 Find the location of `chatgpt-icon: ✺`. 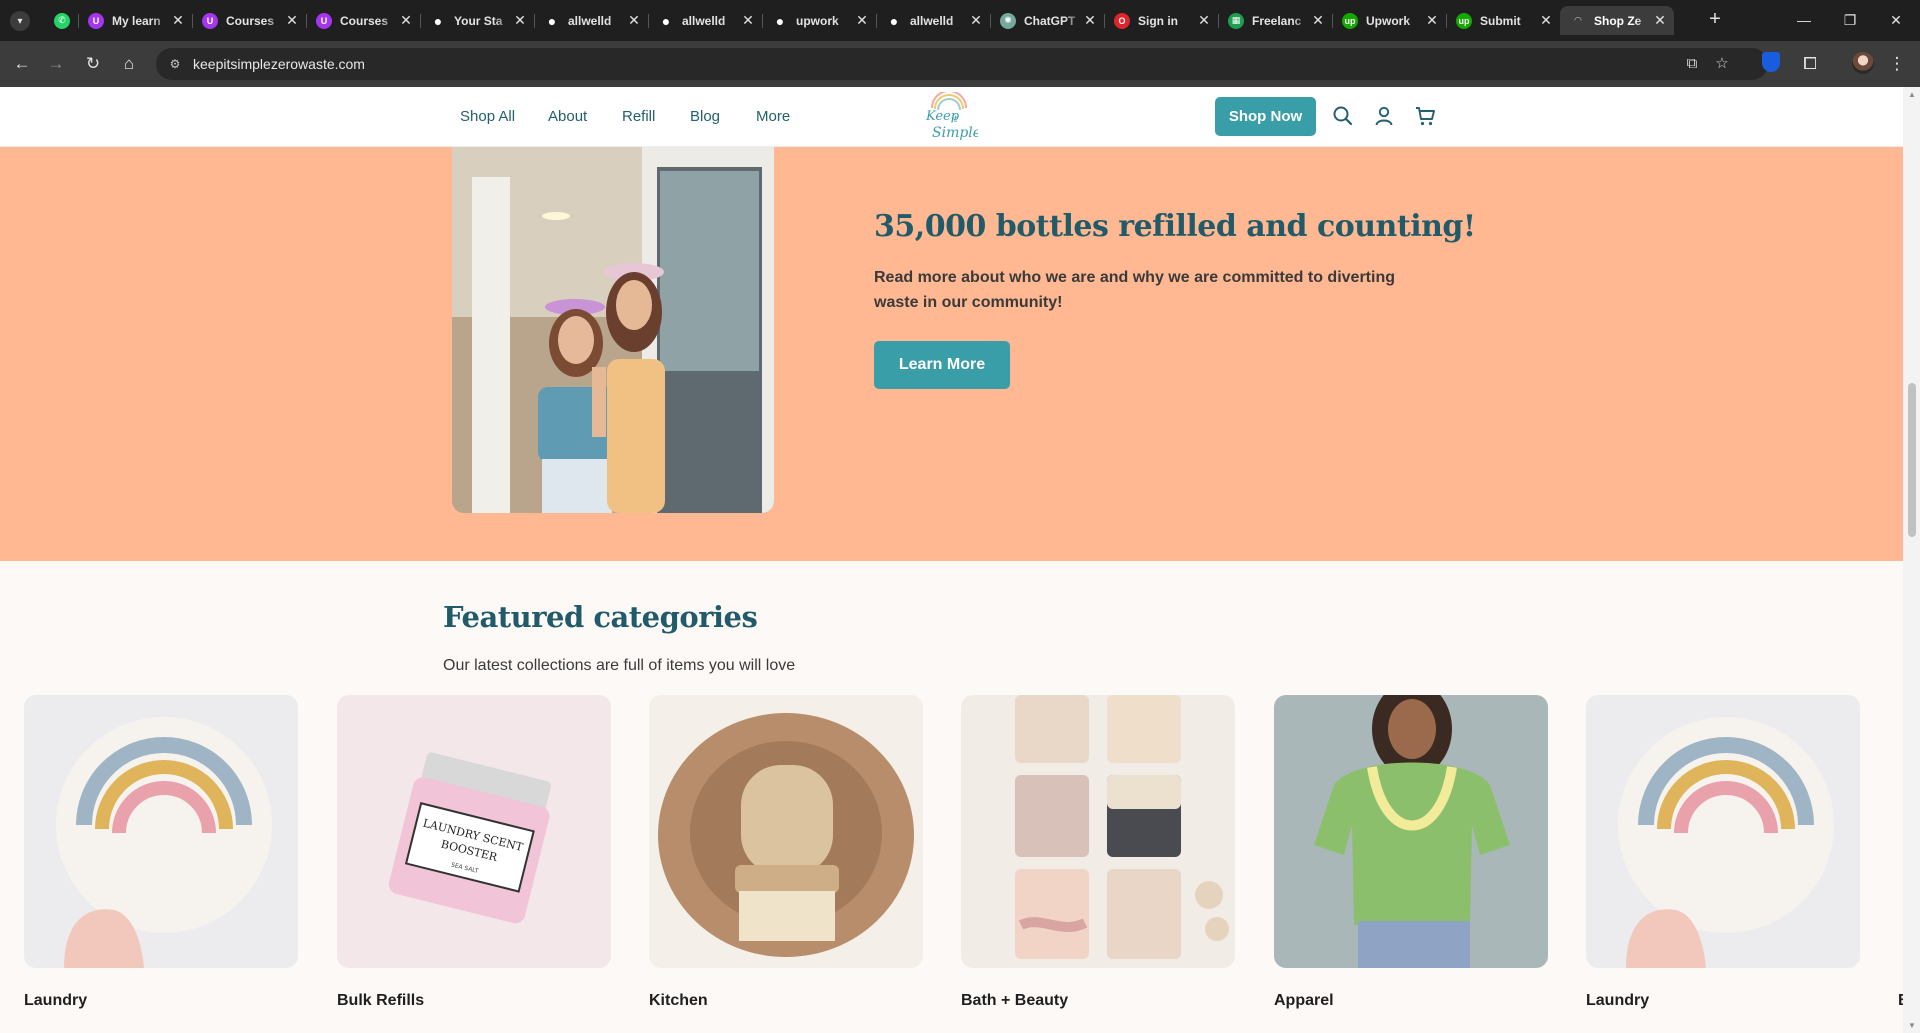

chatgpt-icon: ✺ is located at coordinates (1008, 20).